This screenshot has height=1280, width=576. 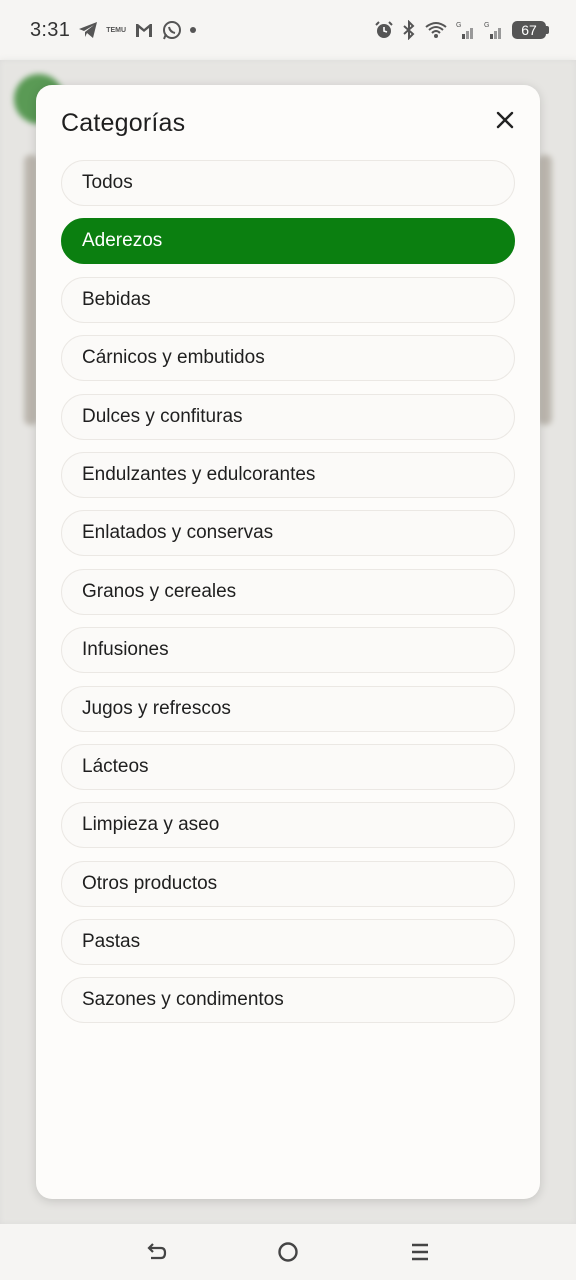 I want to click on recents-icon, so click(x=420, y=1252).